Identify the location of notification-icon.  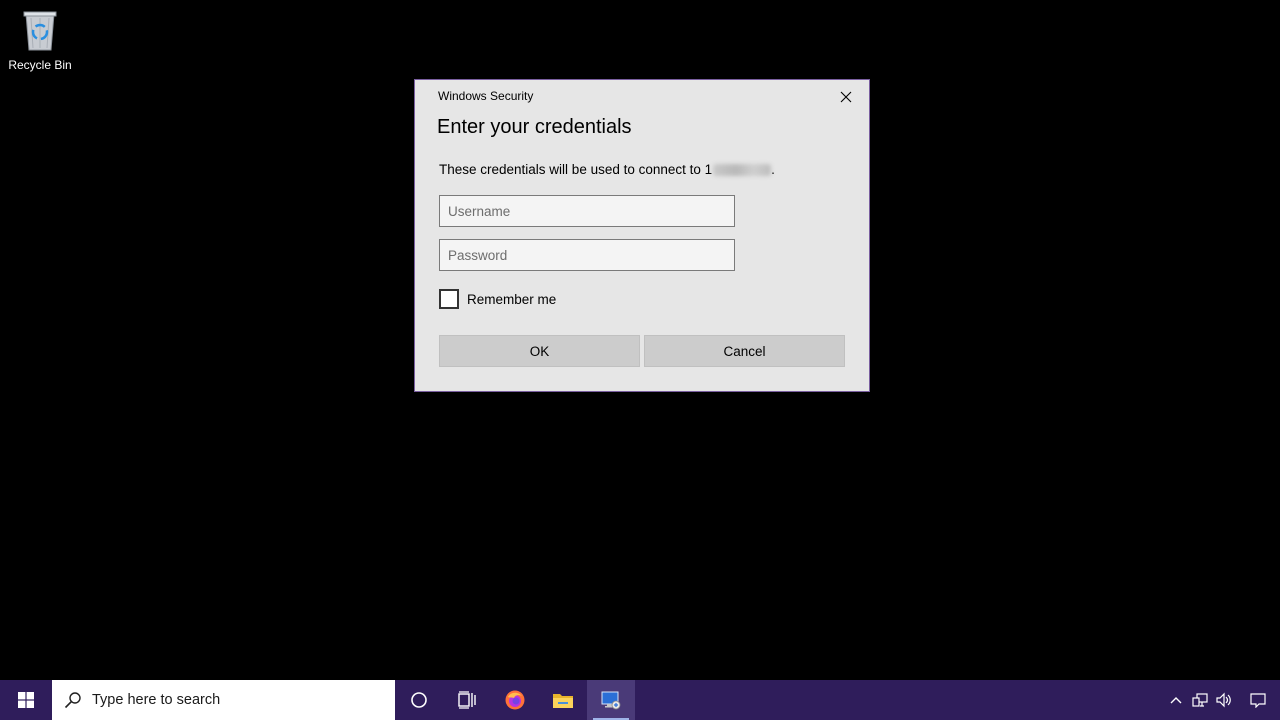
(1258, 700).